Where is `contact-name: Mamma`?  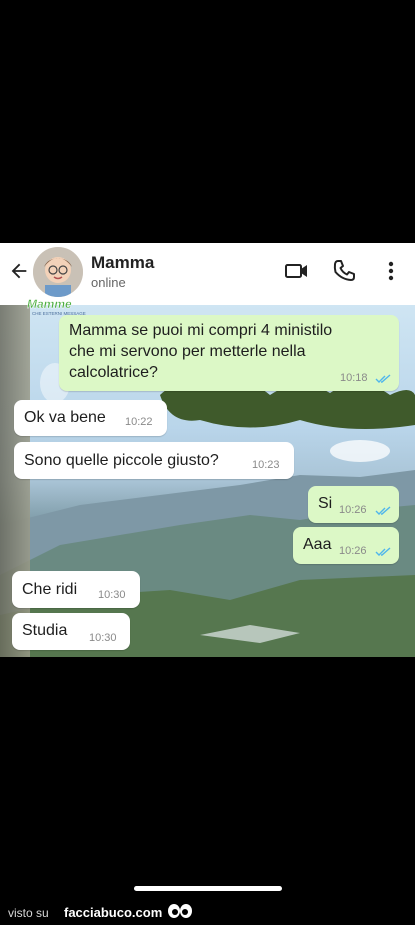
contact-name: Mamma is located at coordinates (122, 263).